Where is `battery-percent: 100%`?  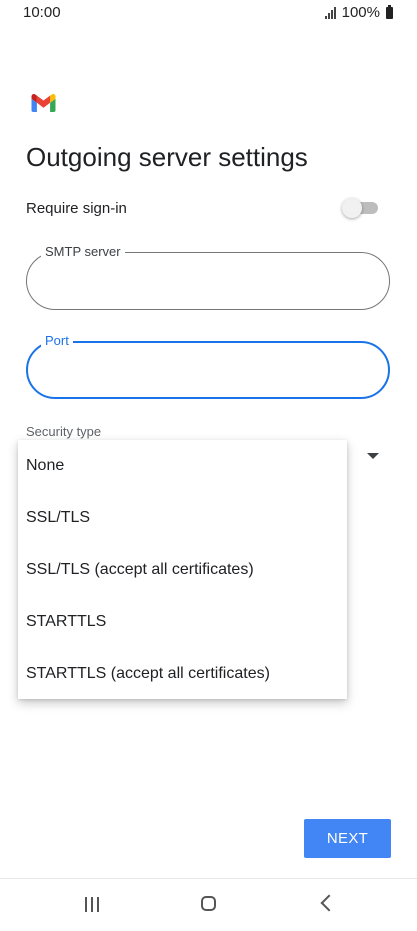 battery-percent: 100% is located at coordinates (360, 12).